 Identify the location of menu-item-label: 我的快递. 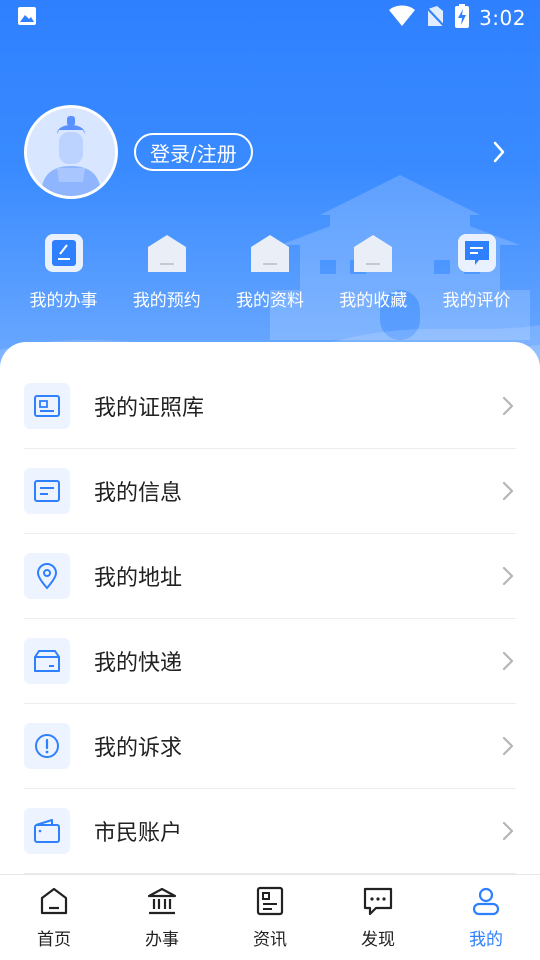
(138, 663).